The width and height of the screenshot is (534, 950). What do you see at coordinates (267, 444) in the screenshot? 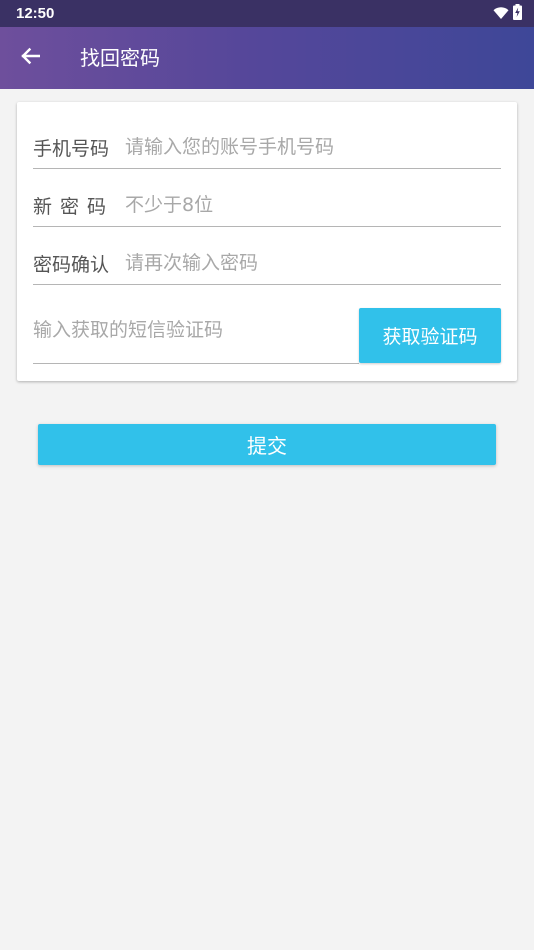
I see `submit-button: 提交` at bounding box center [267, 444].